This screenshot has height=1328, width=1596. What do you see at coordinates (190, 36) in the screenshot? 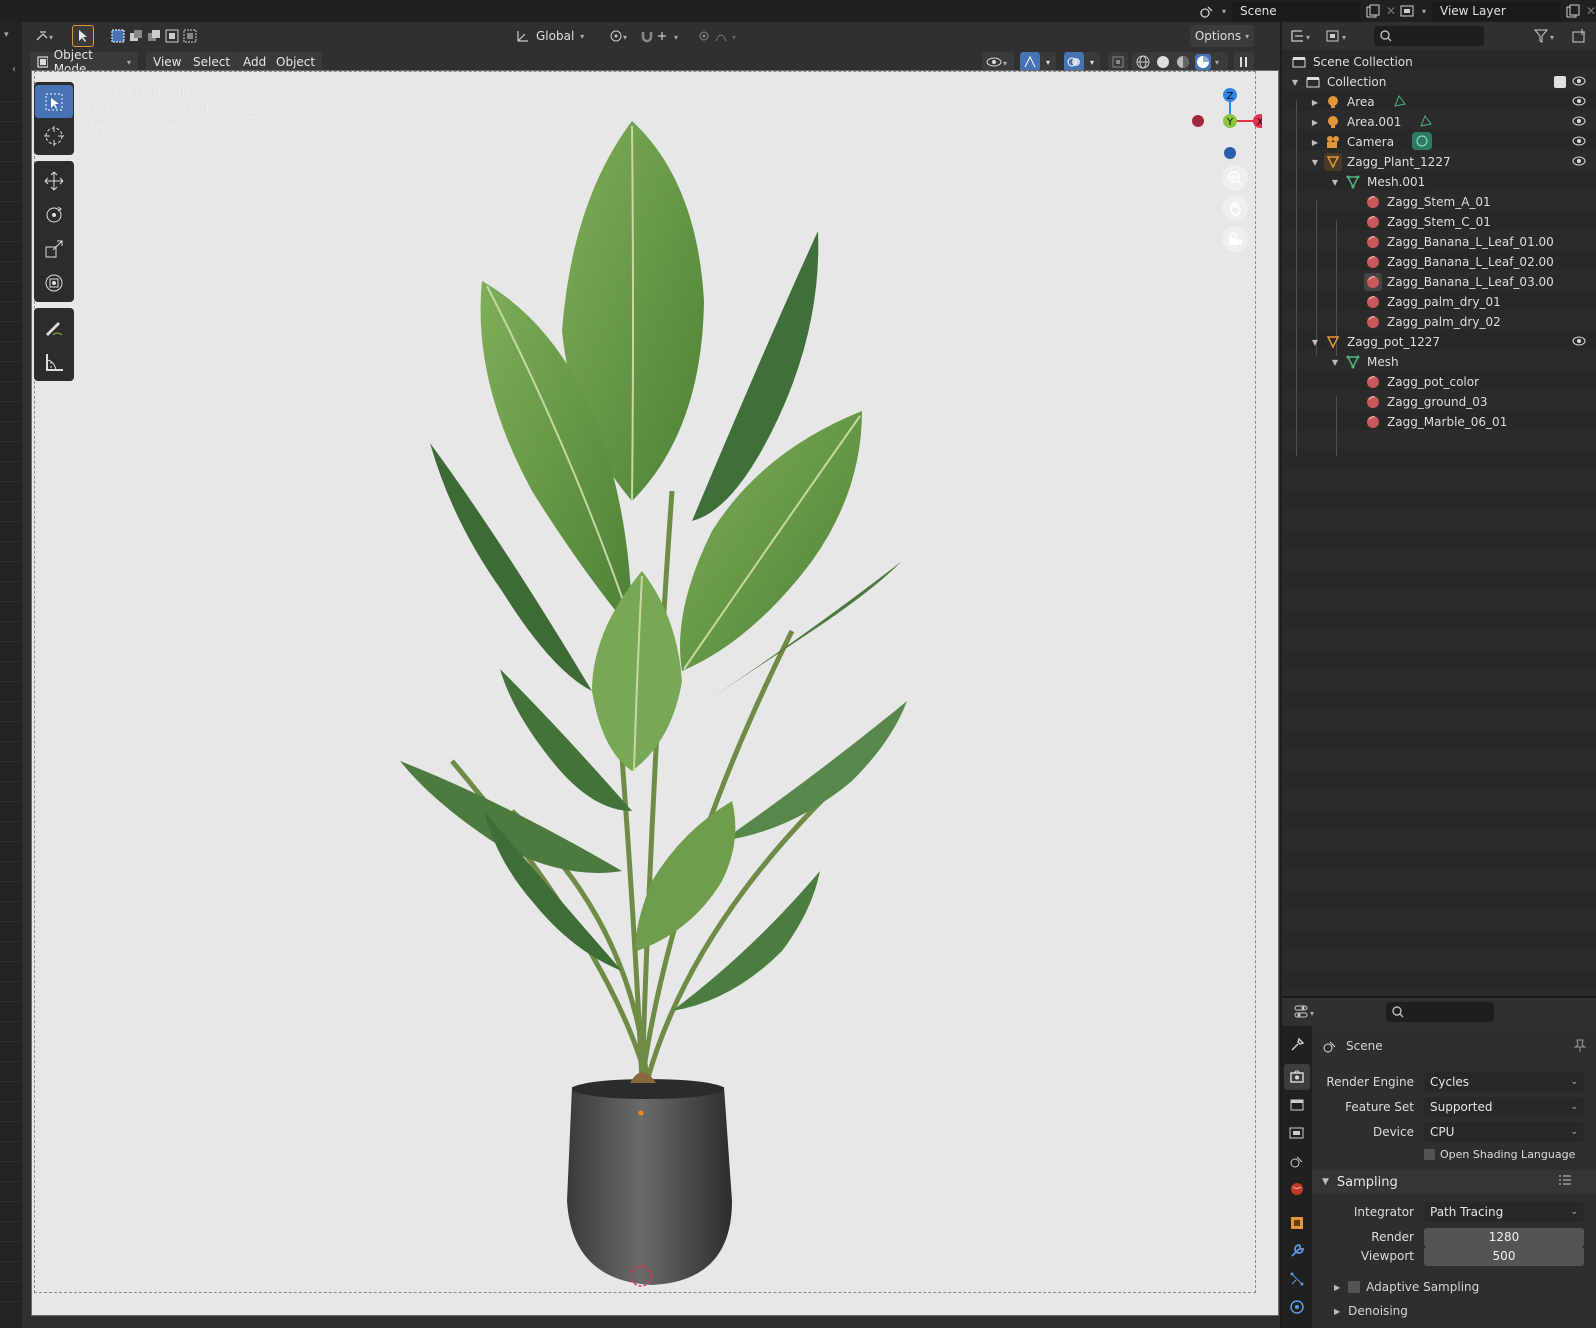
I see `select-intersect-icon` at bounding box center [190, 36].